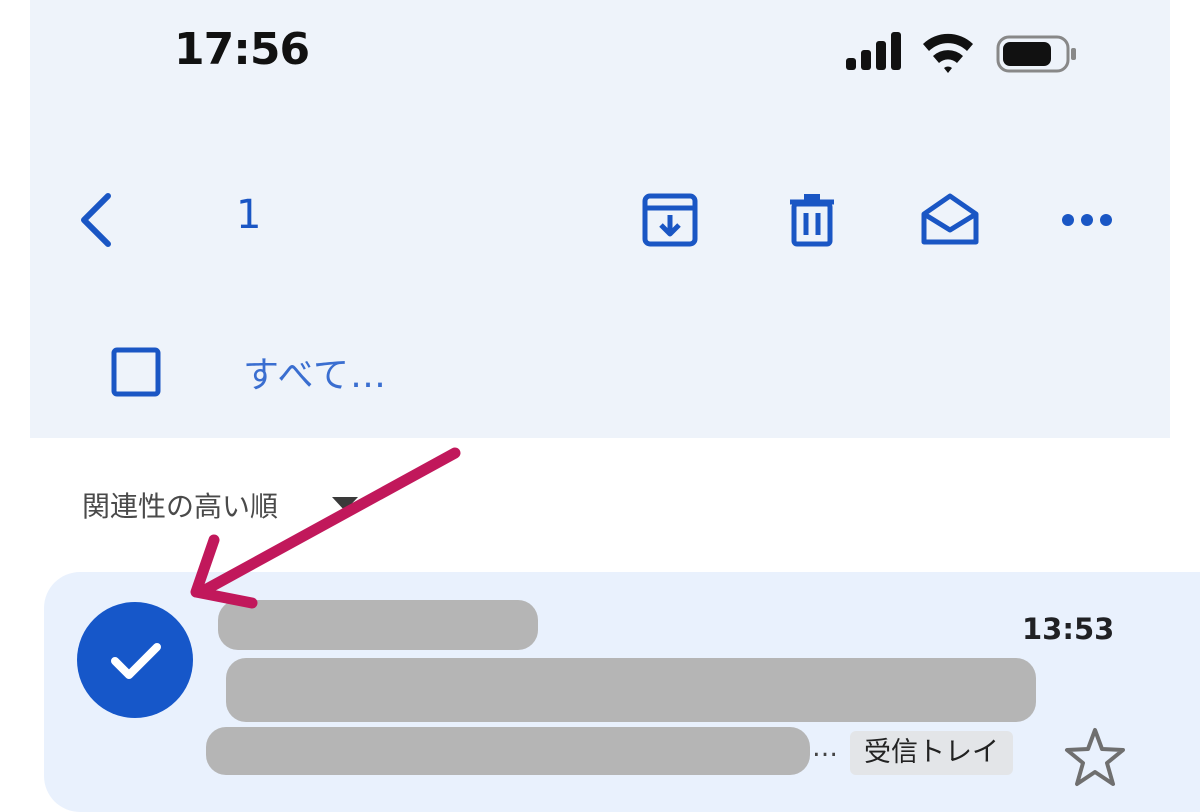 The width and height of the screenshot is (1200, 812). Describe the element at coordinates (1036, 54) in the screenshot. I see `battery-icon` at that location.